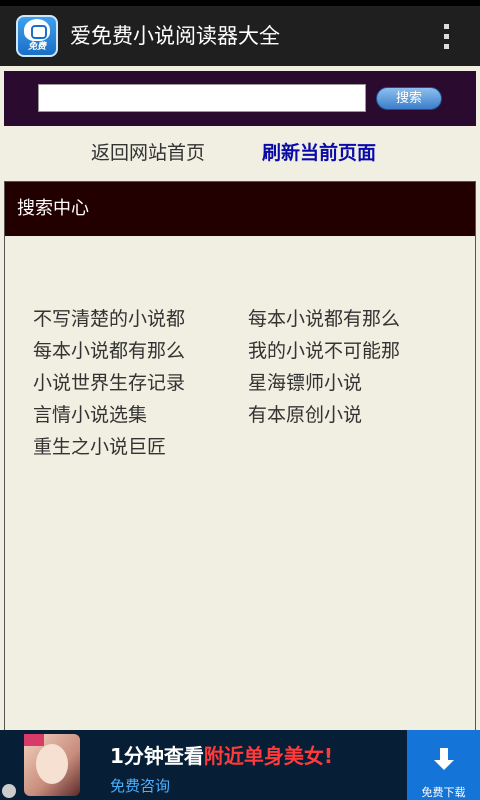 This screenshot has width=480, height=800. What do you see at coordinates (202, 98) in the screenshot?
I see `search-input` at bounding box center [202, 98].